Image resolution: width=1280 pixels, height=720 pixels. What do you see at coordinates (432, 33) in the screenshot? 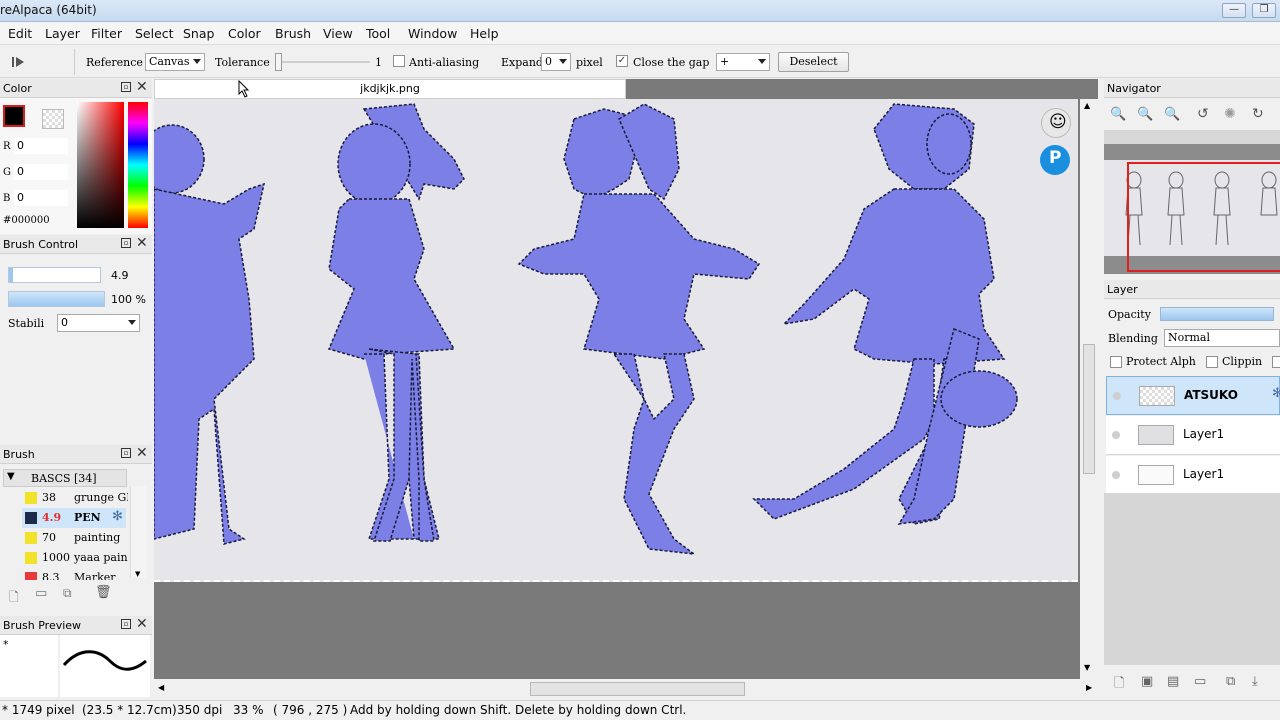
I see `menu-window: Window` at bounding box center [432, 33].